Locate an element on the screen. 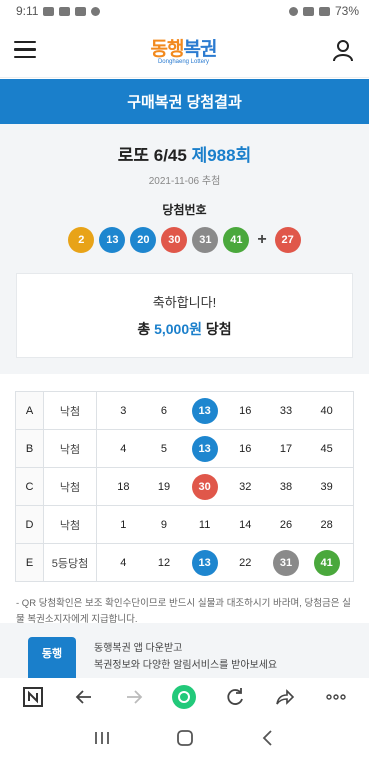  game-row: B 낙첨 4 5 13 16 17 45 is located at coordinates (184, 448).